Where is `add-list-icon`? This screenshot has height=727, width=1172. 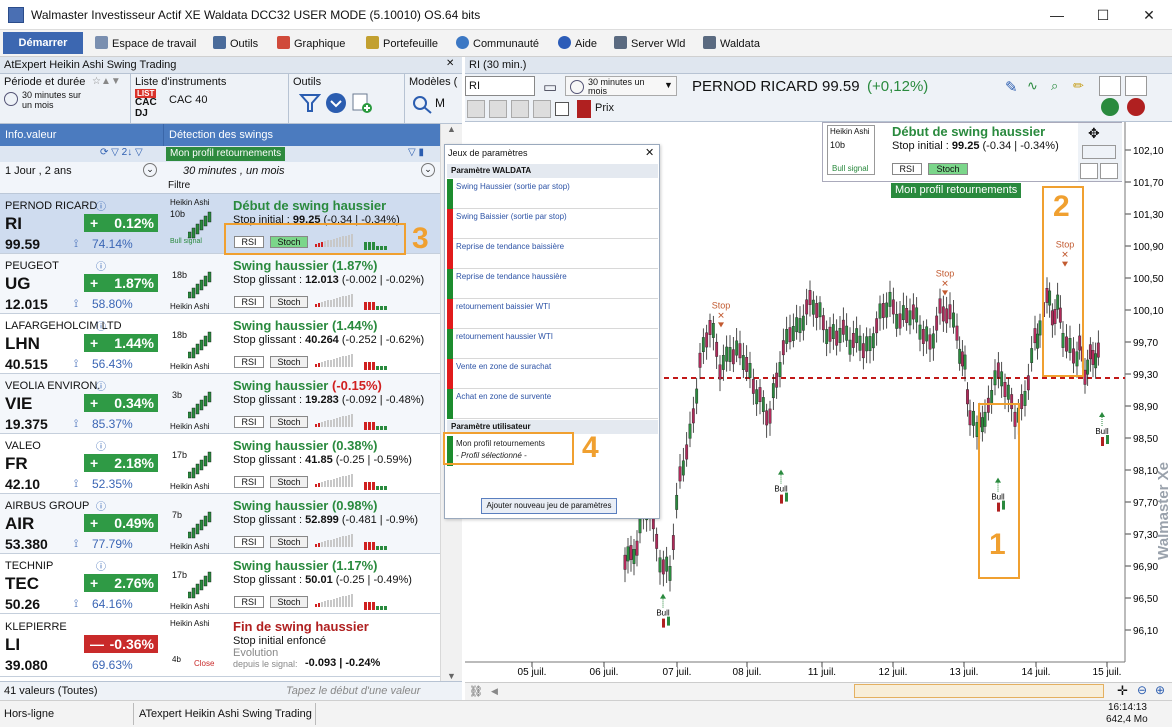
add-list-icon is located at coordinates (362, 103).